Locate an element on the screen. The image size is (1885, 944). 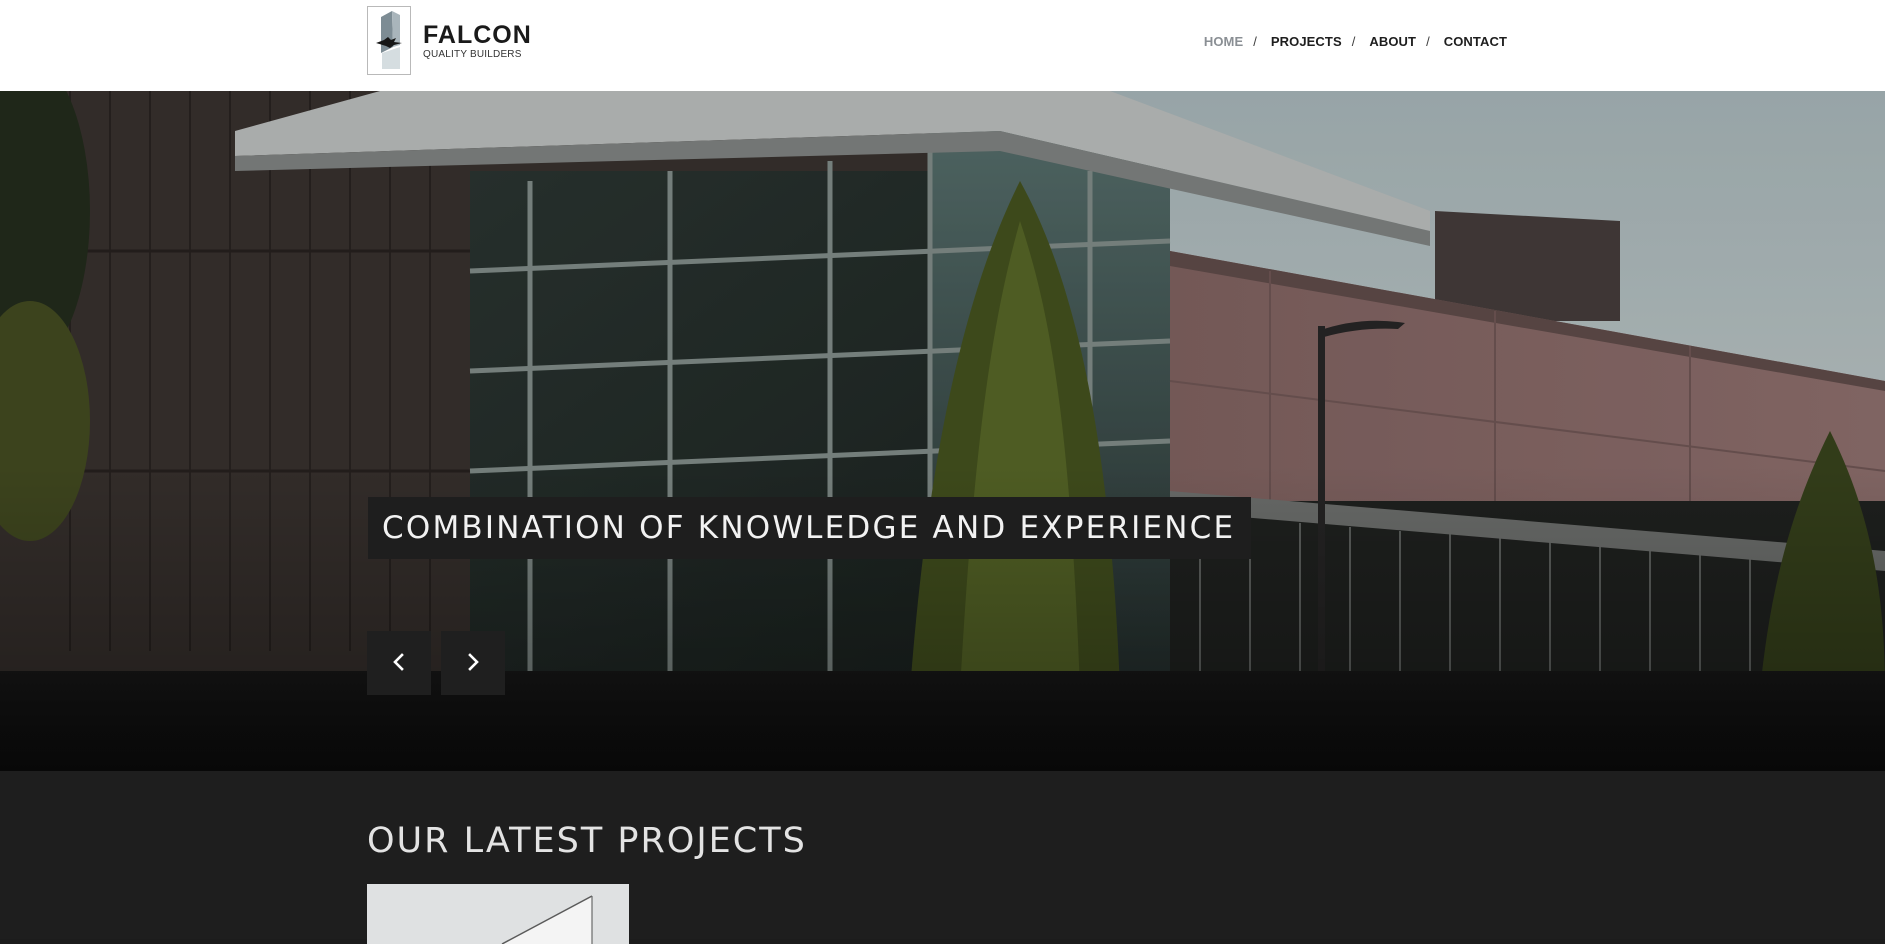
nav-item-contact: CONTACT is located at coordinates (1475, 41).